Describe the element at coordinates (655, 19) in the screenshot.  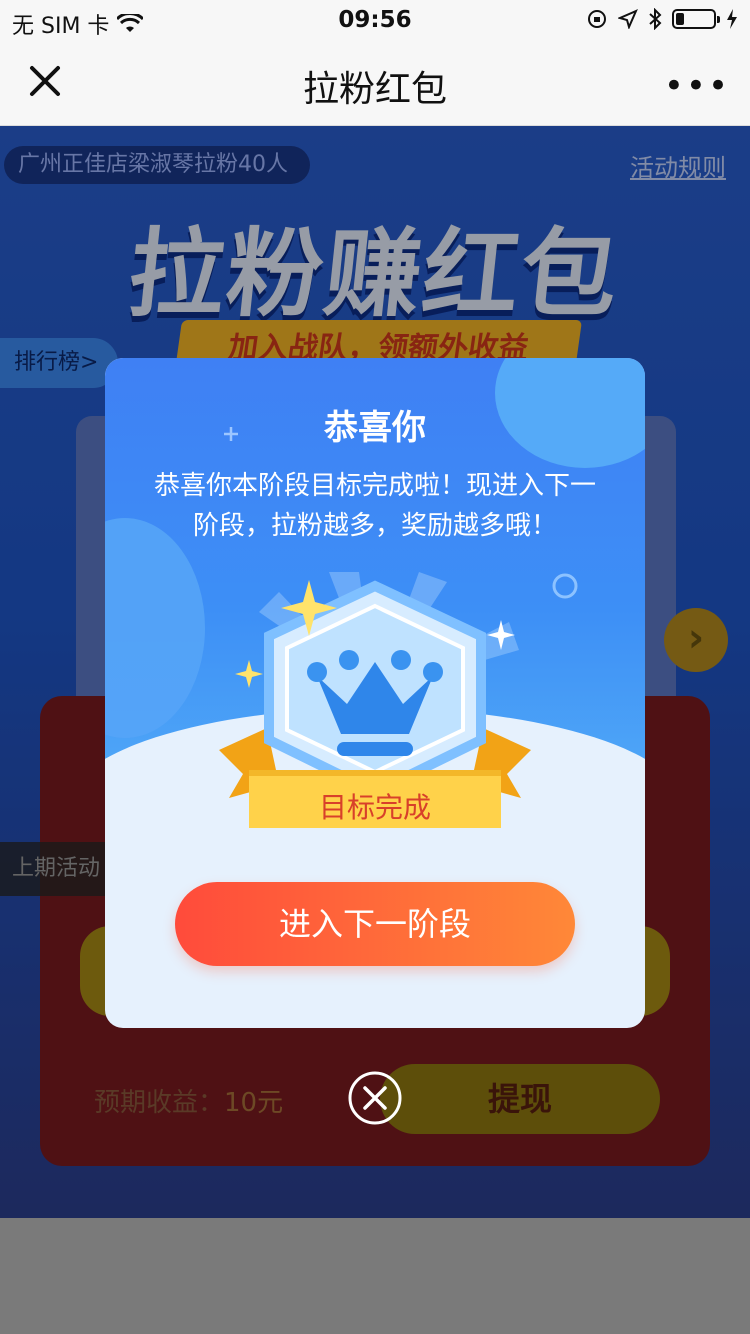
I see `bluetooth-icon` at that location.